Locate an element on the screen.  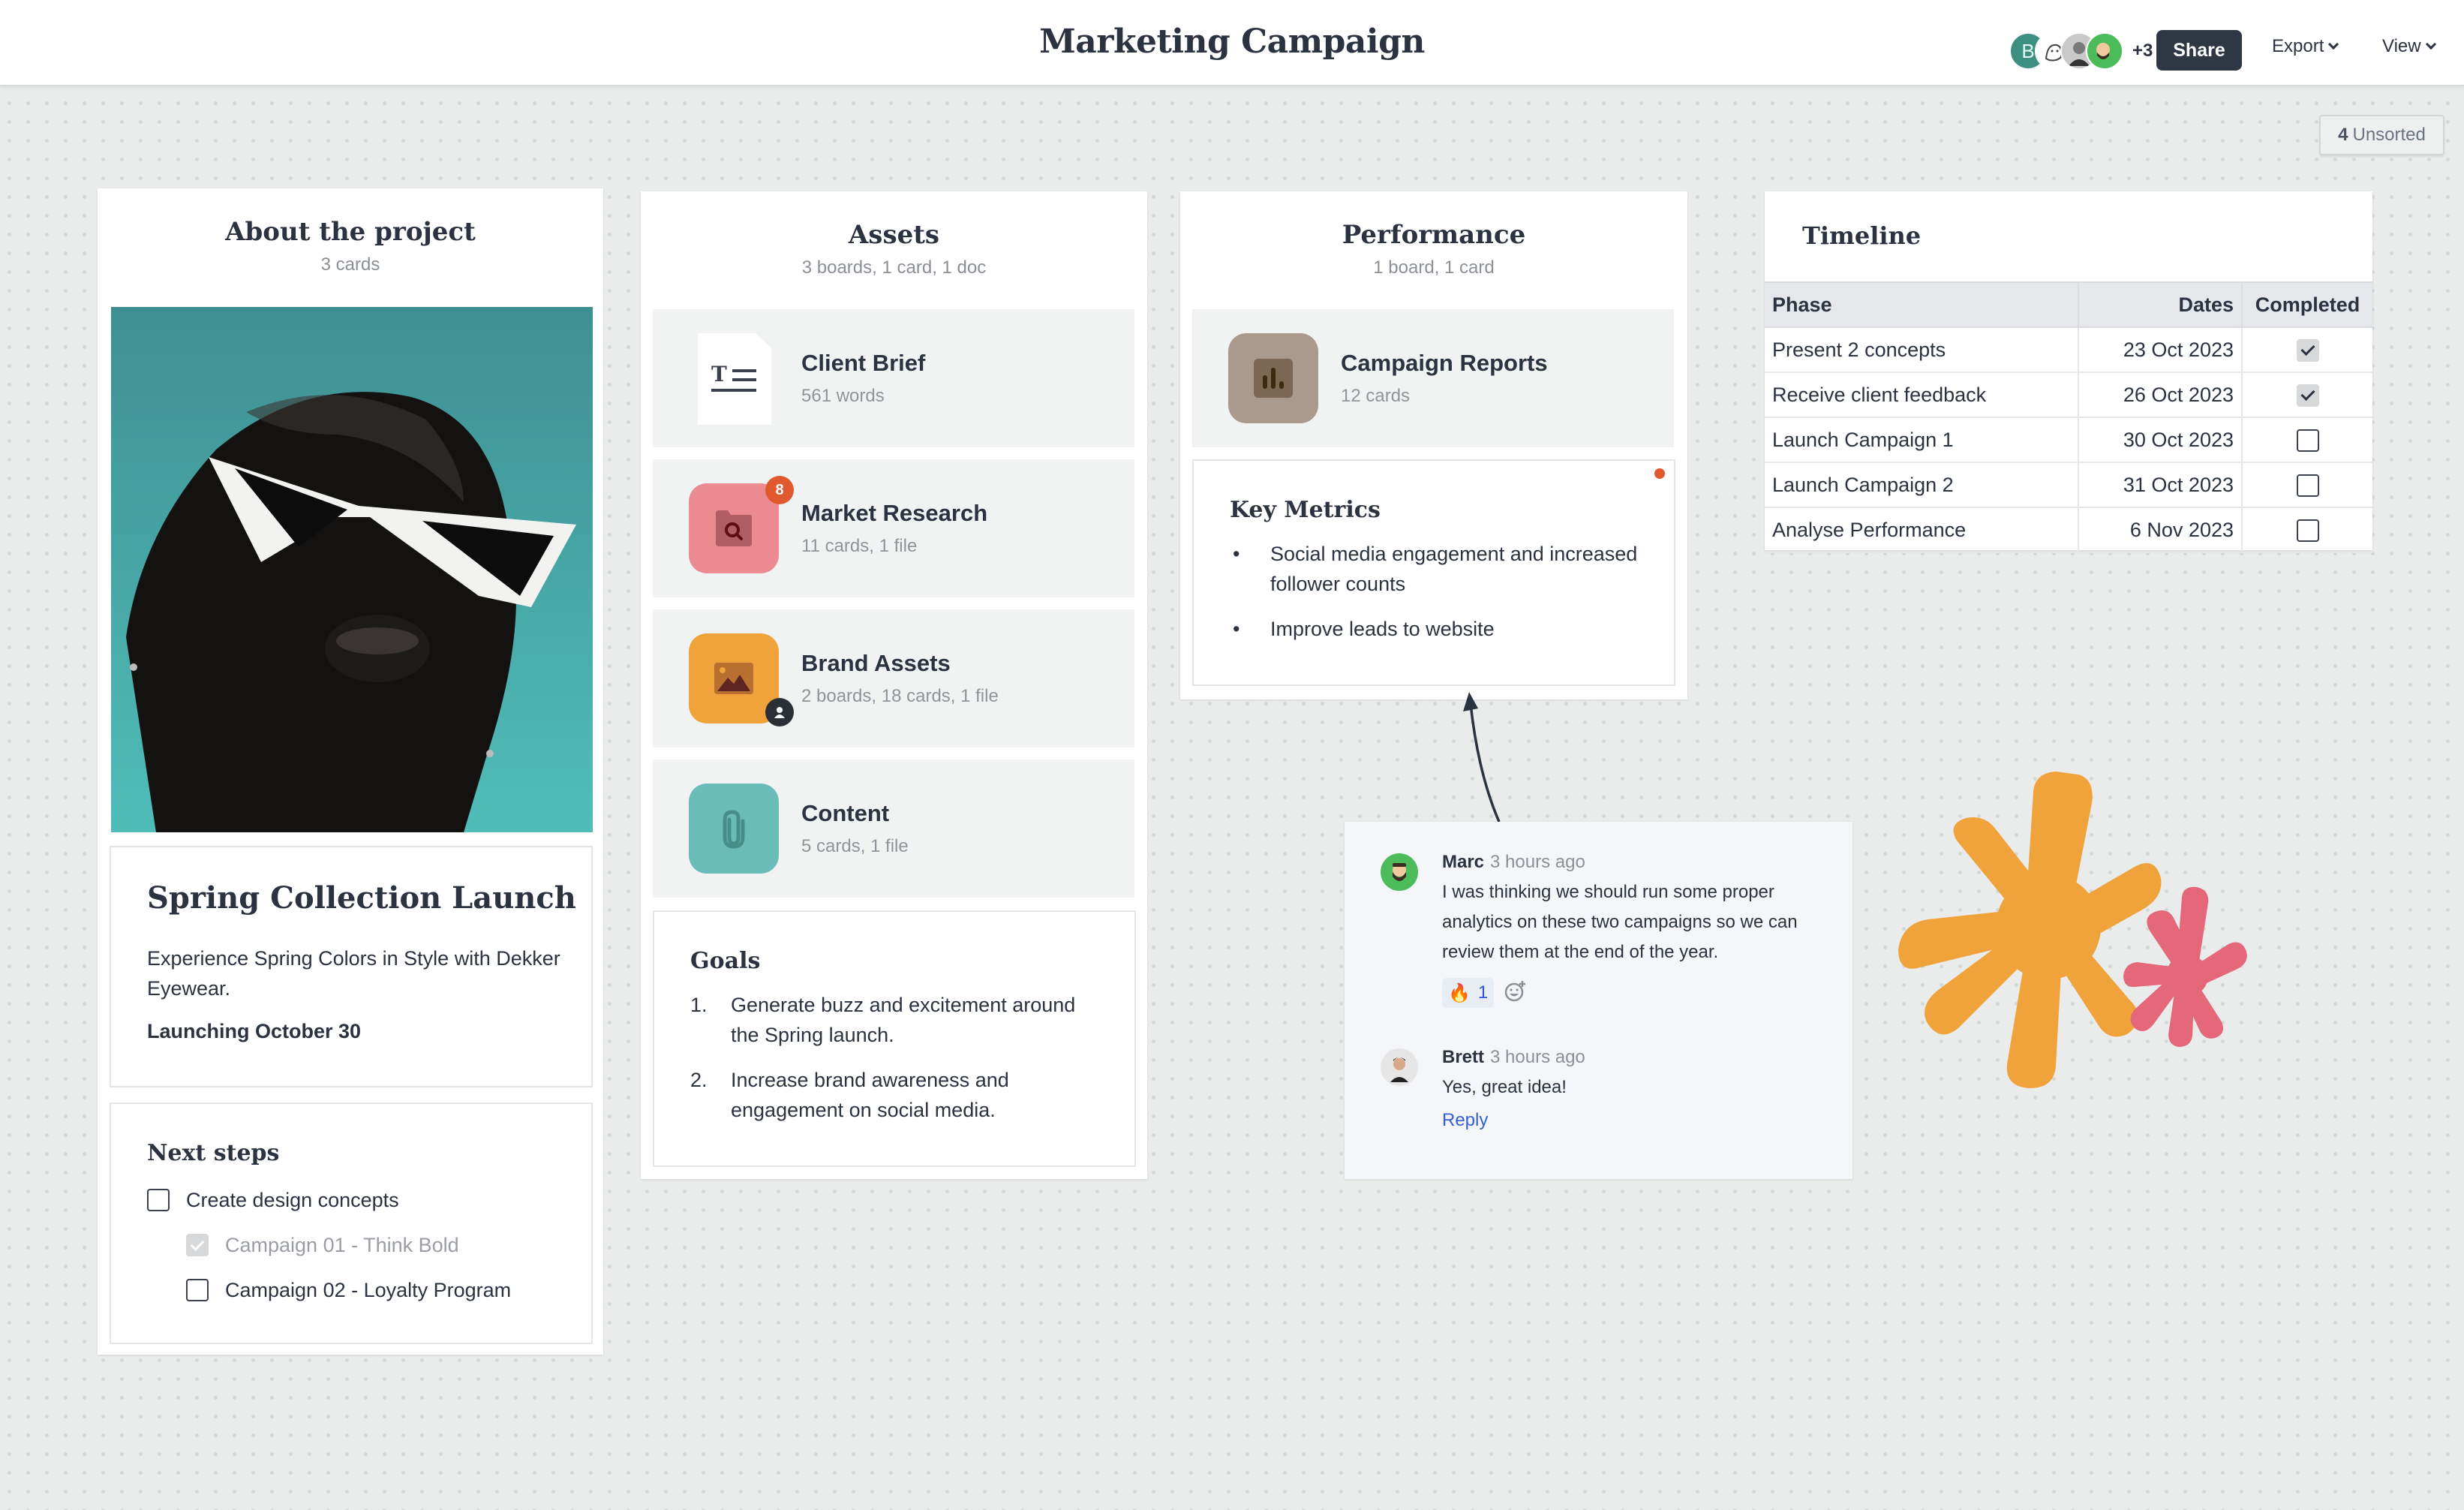
cell-date: 30 Oct 2023 is located at coordinates (2160, 440).